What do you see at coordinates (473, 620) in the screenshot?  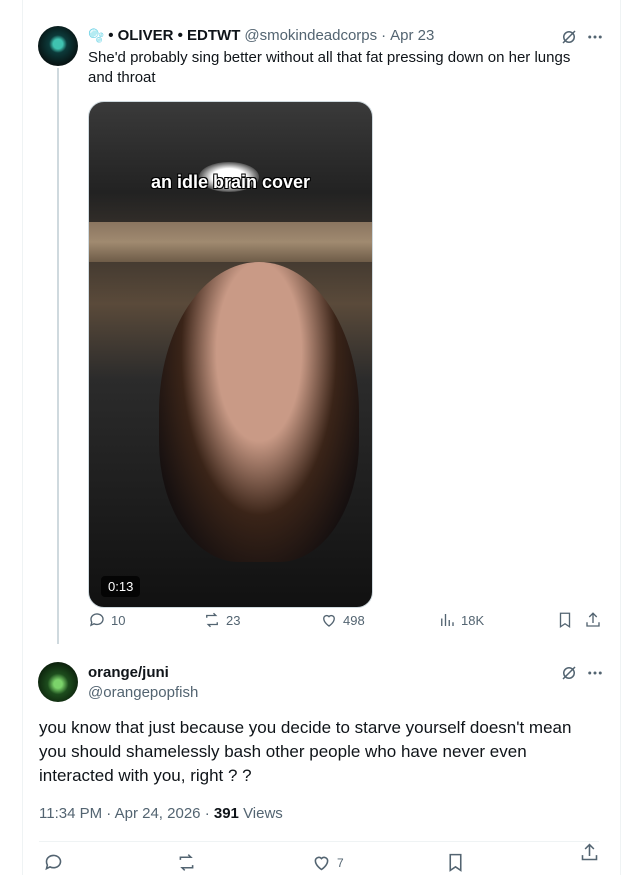 I see `views-count: 18K` at bounding box center [473, 620].